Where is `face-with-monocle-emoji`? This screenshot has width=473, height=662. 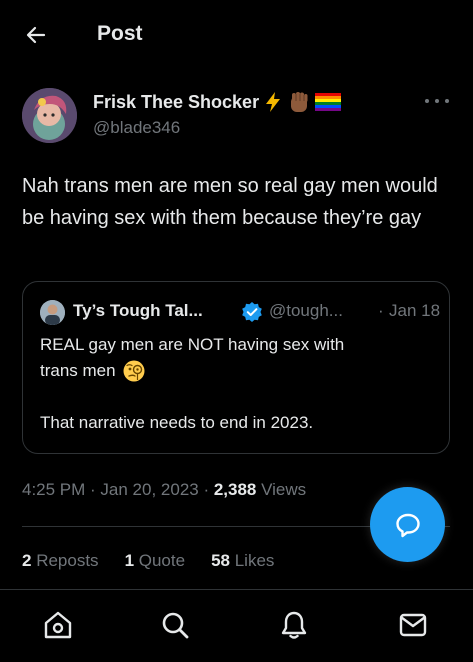
face-with-monocle-emoji is located at coordinates (134, 371).